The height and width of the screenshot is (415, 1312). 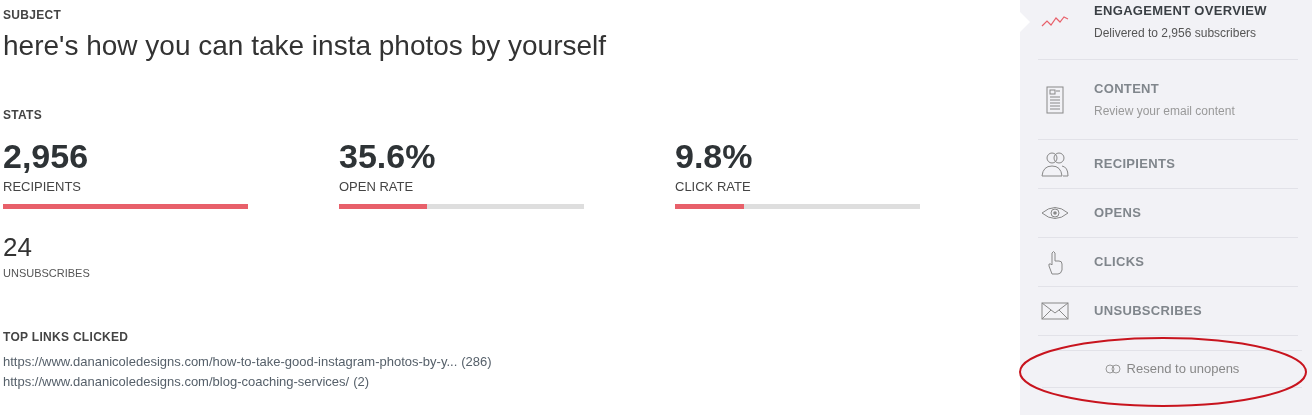 I want to click on item-title: CONTENT, so click(x=1127, y=89).